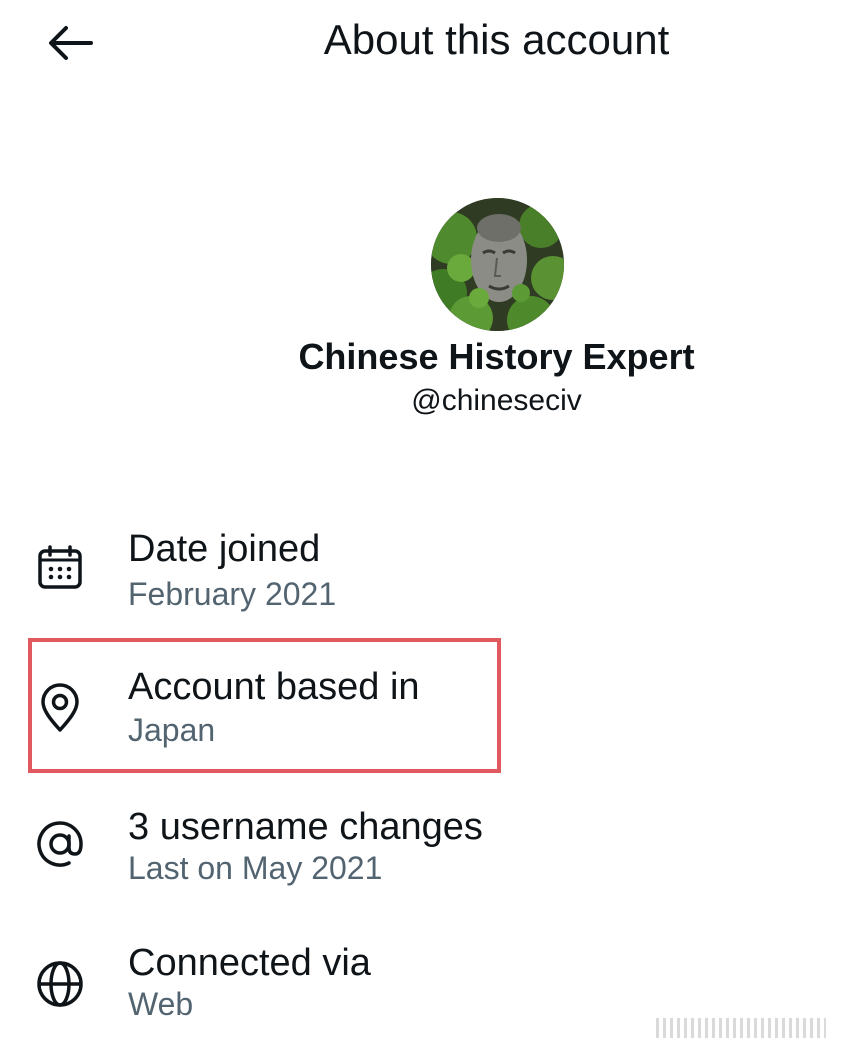  Describe the element at coordinates (421, 570) in the screenshot. I see `row-date-joined: Date joined February 2021` at that location.